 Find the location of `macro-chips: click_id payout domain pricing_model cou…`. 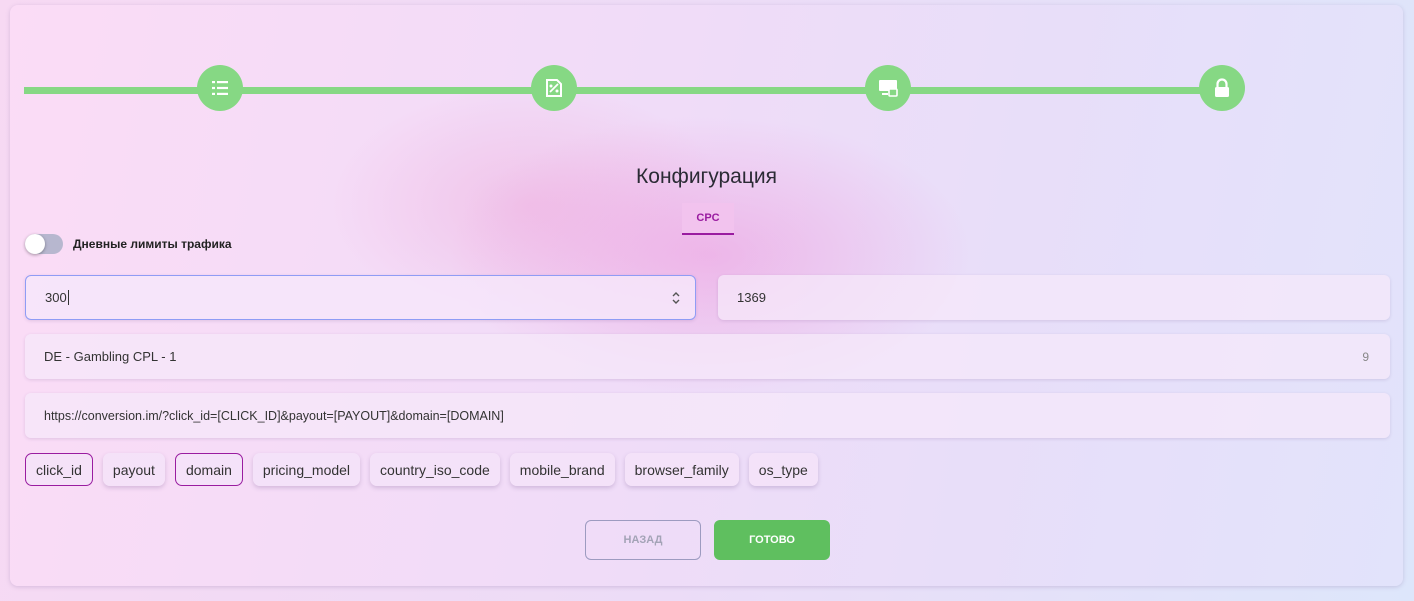

macro-chips: click_id payout domain pricing_model cou… is located at coordinates (421, 469).